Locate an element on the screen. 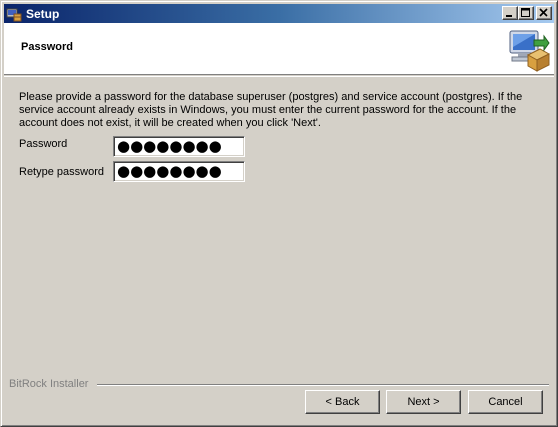 The width and height of the screenshot is (558, 427). close-button is located at coordinates (544, 13).